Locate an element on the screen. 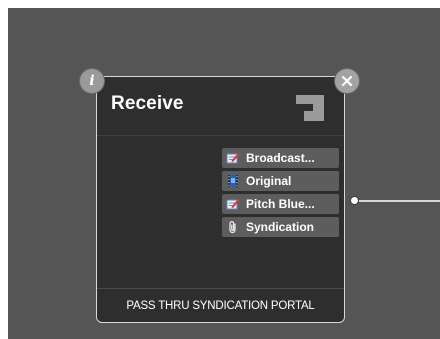  close-button is located at coordinates (347, 81).